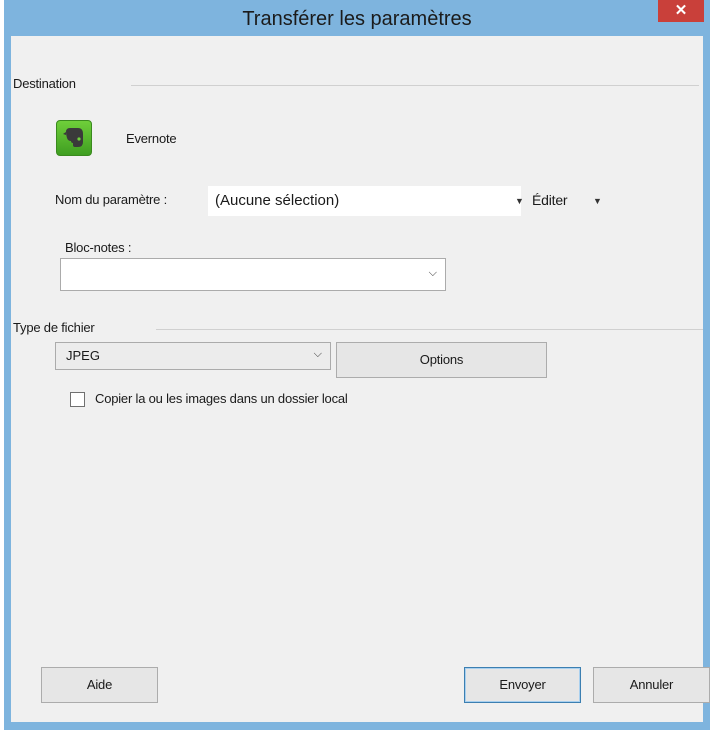 This screenshot has height=734, width=716. Describe the element at coordinates (253, 274) in the screenshot. I see `notebook-select: ⌵` at that location.